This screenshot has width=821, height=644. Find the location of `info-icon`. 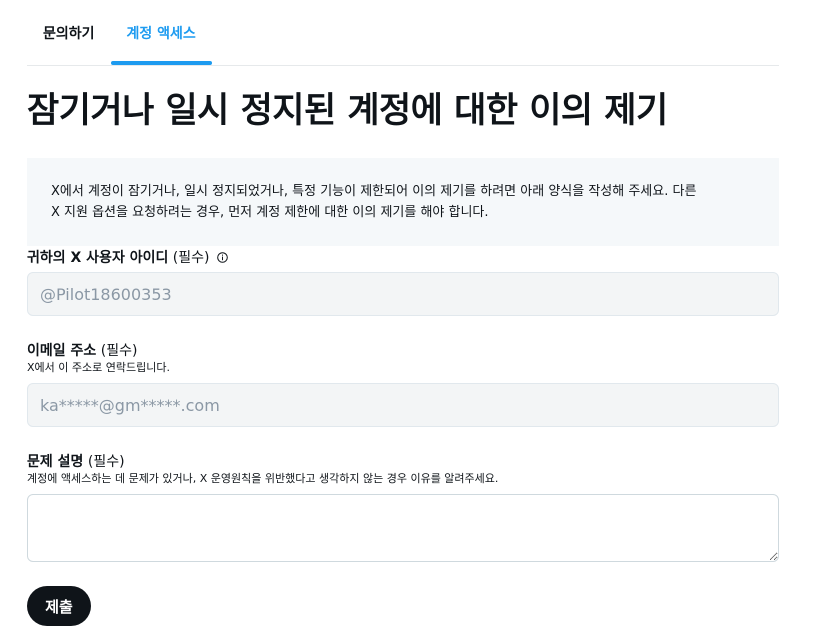

info-icon is located at coordinates (222, 257).